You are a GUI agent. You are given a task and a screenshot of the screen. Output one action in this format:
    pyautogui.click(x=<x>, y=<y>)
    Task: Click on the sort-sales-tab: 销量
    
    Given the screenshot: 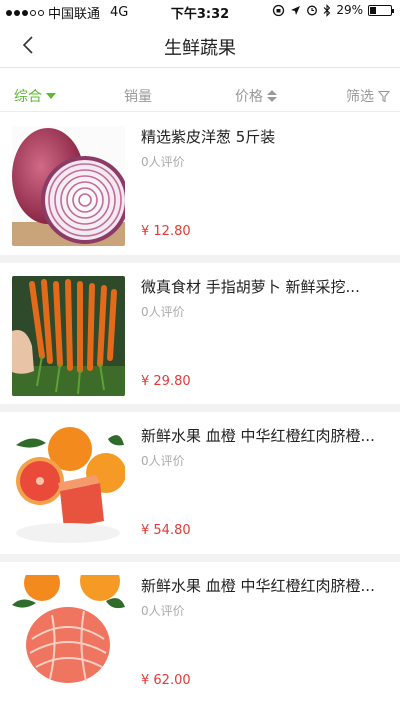 What is the action you would take?
    pyautogui.click(x=138, y=96)
    